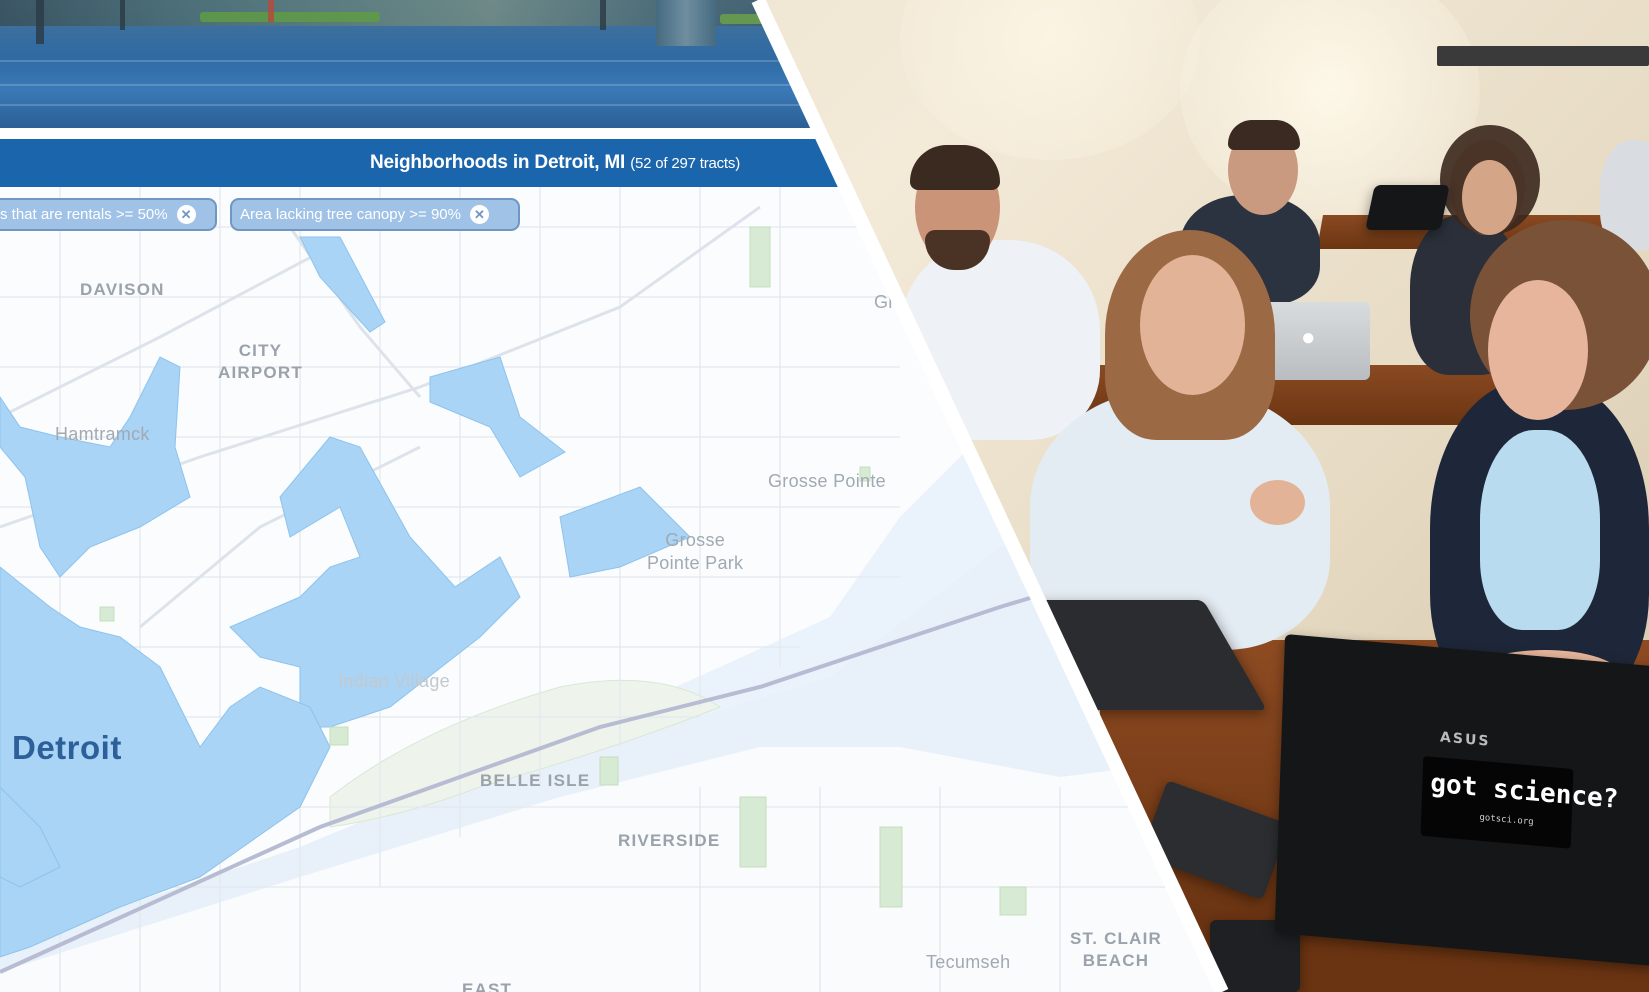 Image resolution: width=1649 pixels, height=992 pixels. Describe the element at coordinates (487, 986) in the screenshot. I see `map-label-east: EAST` at that location.